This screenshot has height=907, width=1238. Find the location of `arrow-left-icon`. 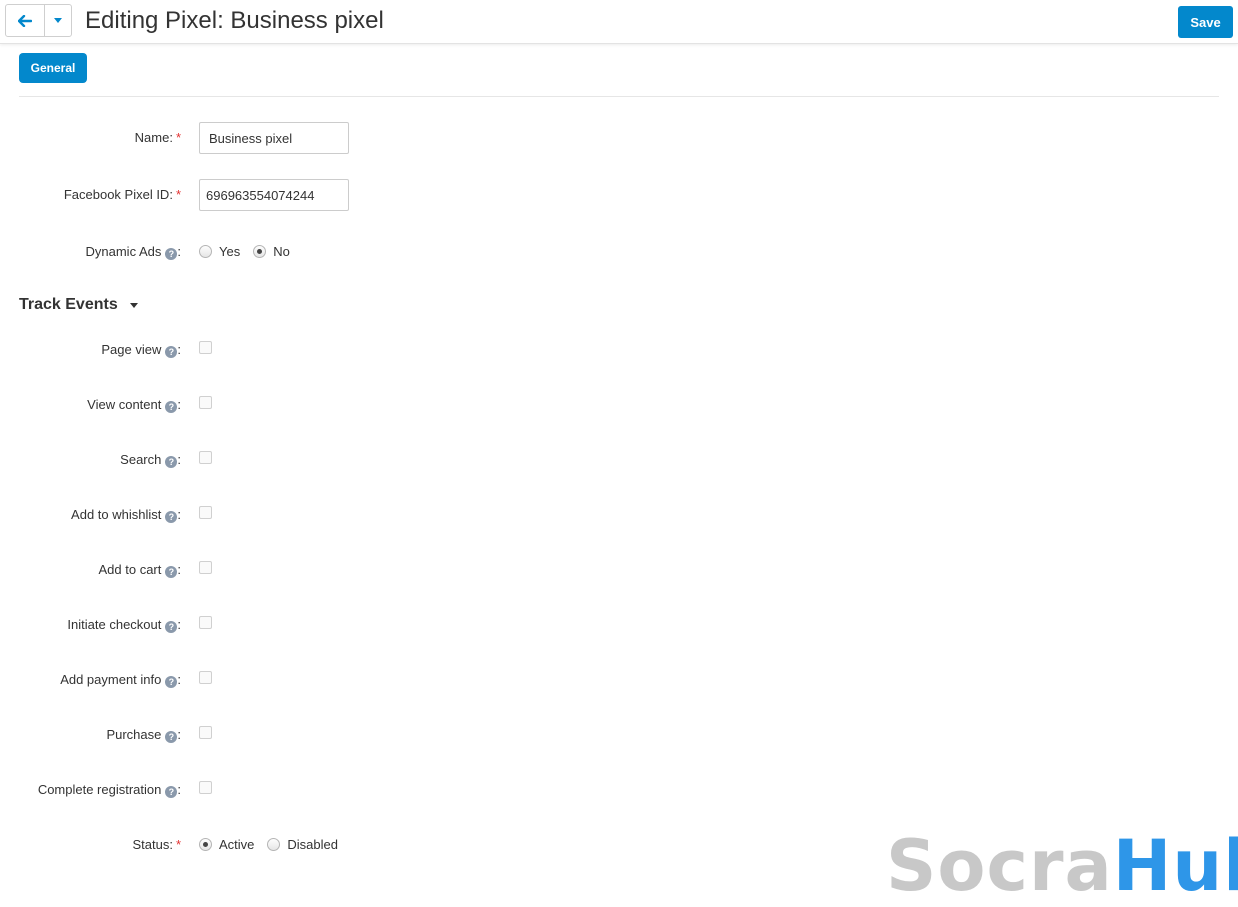

arrow-left-icon is located at coordinates (25, 20).